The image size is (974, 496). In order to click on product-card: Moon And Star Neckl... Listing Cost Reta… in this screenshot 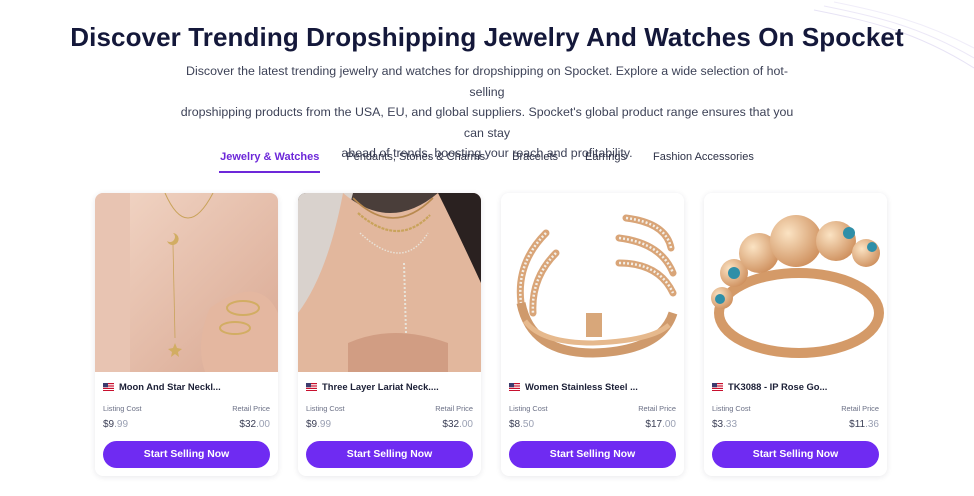, I will do `click(186, 334)`.